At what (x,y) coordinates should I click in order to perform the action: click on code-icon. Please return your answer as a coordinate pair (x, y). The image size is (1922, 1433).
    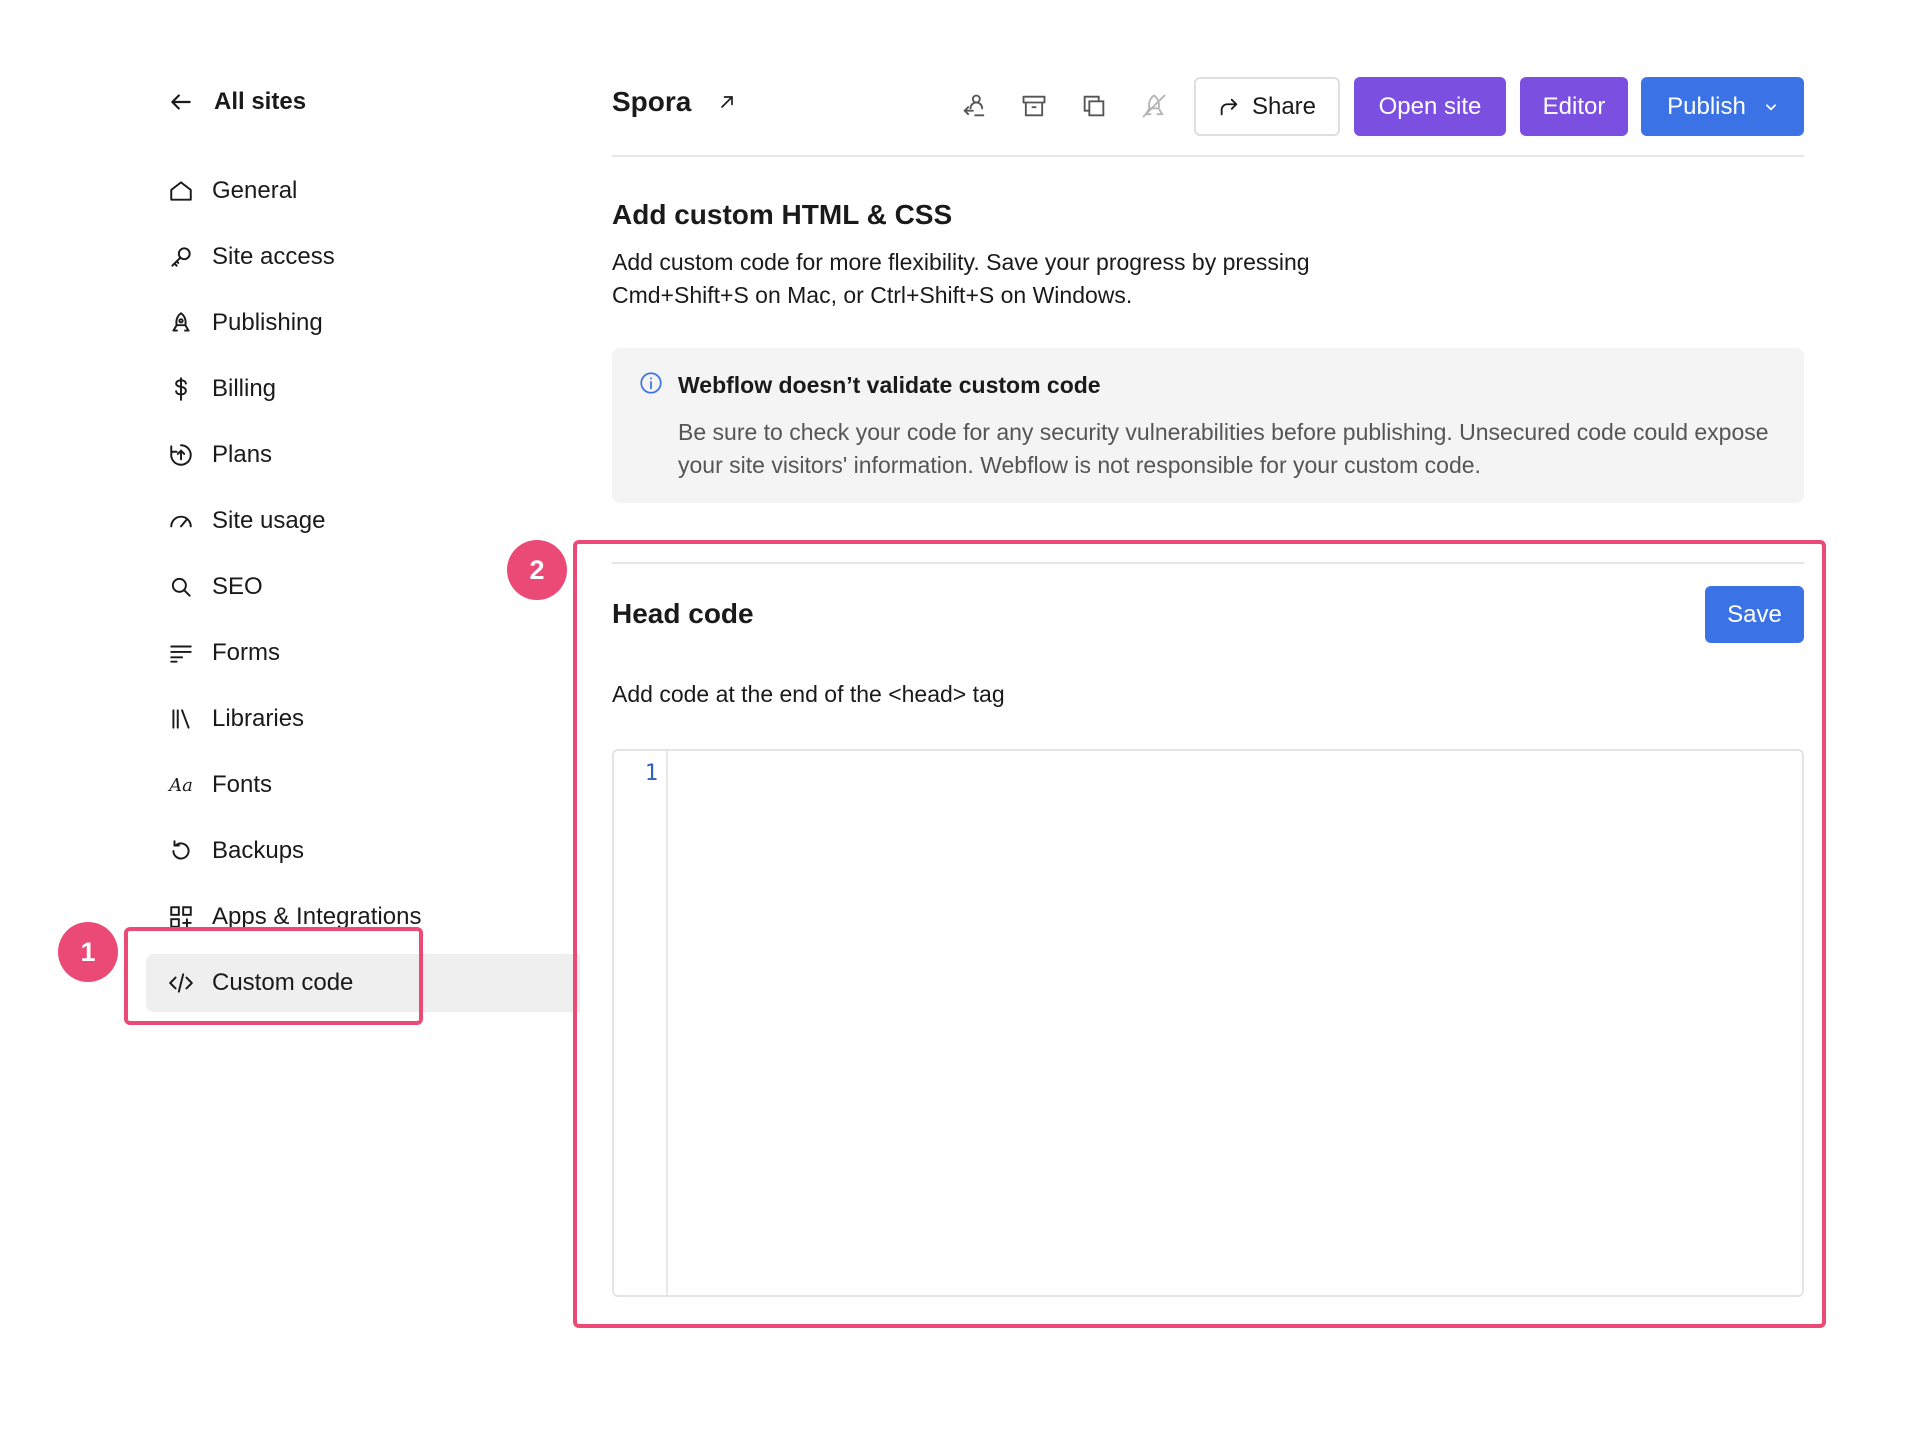
    Looking at the image, I should click on (181, 983).